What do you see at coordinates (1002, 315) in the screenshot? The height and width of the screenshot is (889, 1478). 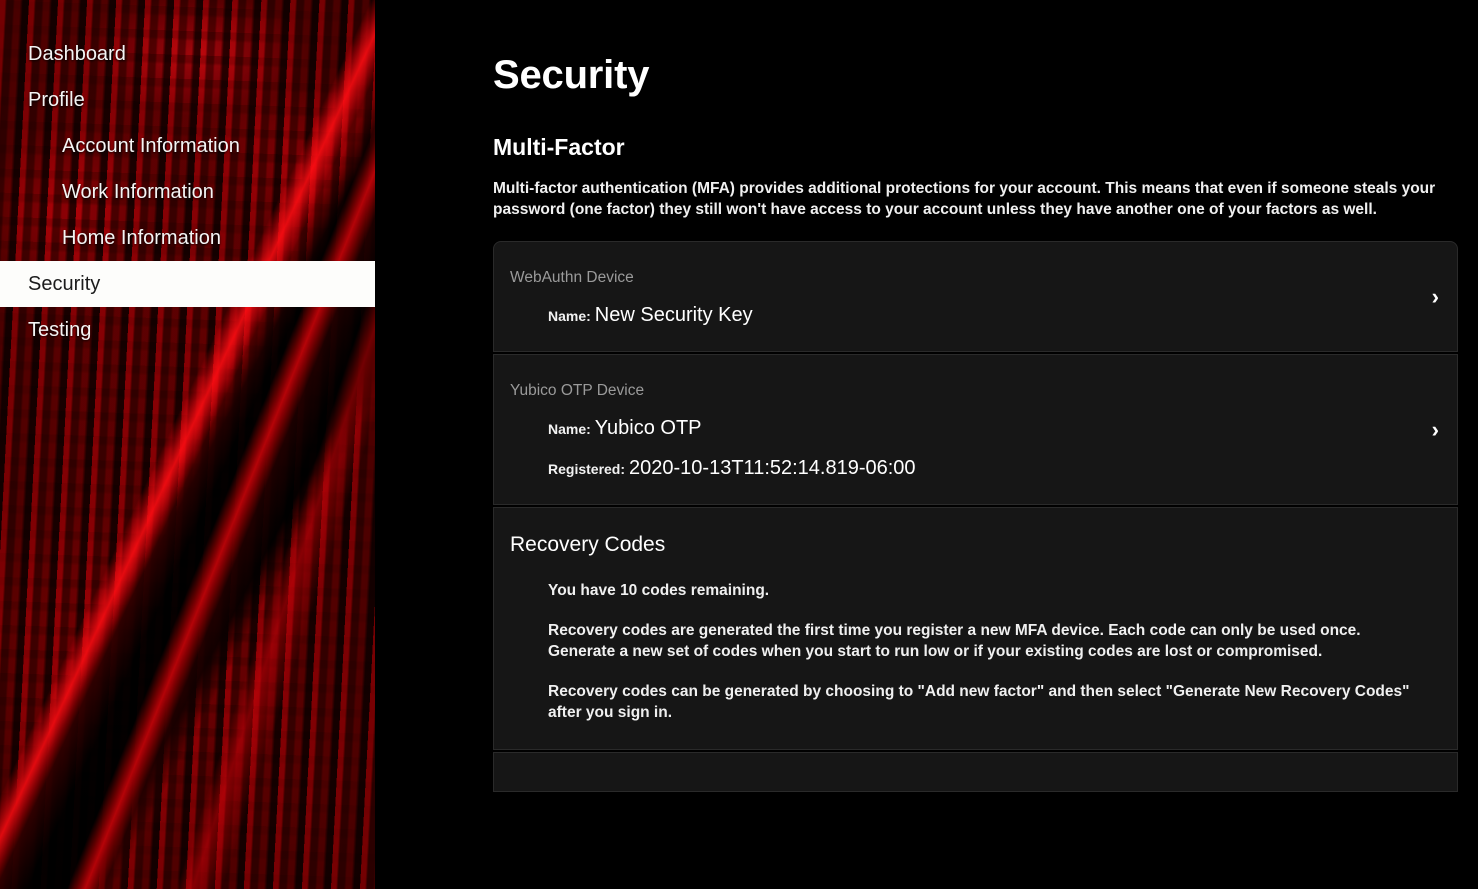 I see `device-name-row: Name: New Security Key` at bounding box center [1002, 315].